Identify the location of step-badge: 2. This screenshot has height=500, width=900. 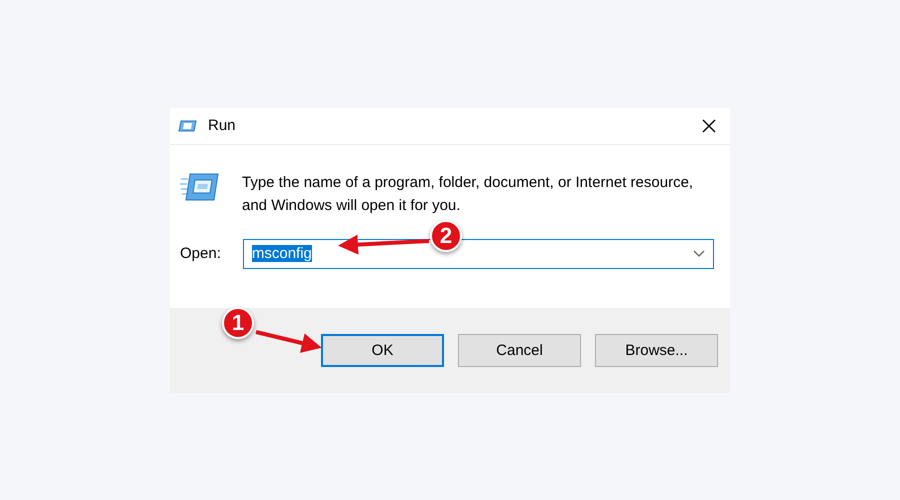
(446, 236).